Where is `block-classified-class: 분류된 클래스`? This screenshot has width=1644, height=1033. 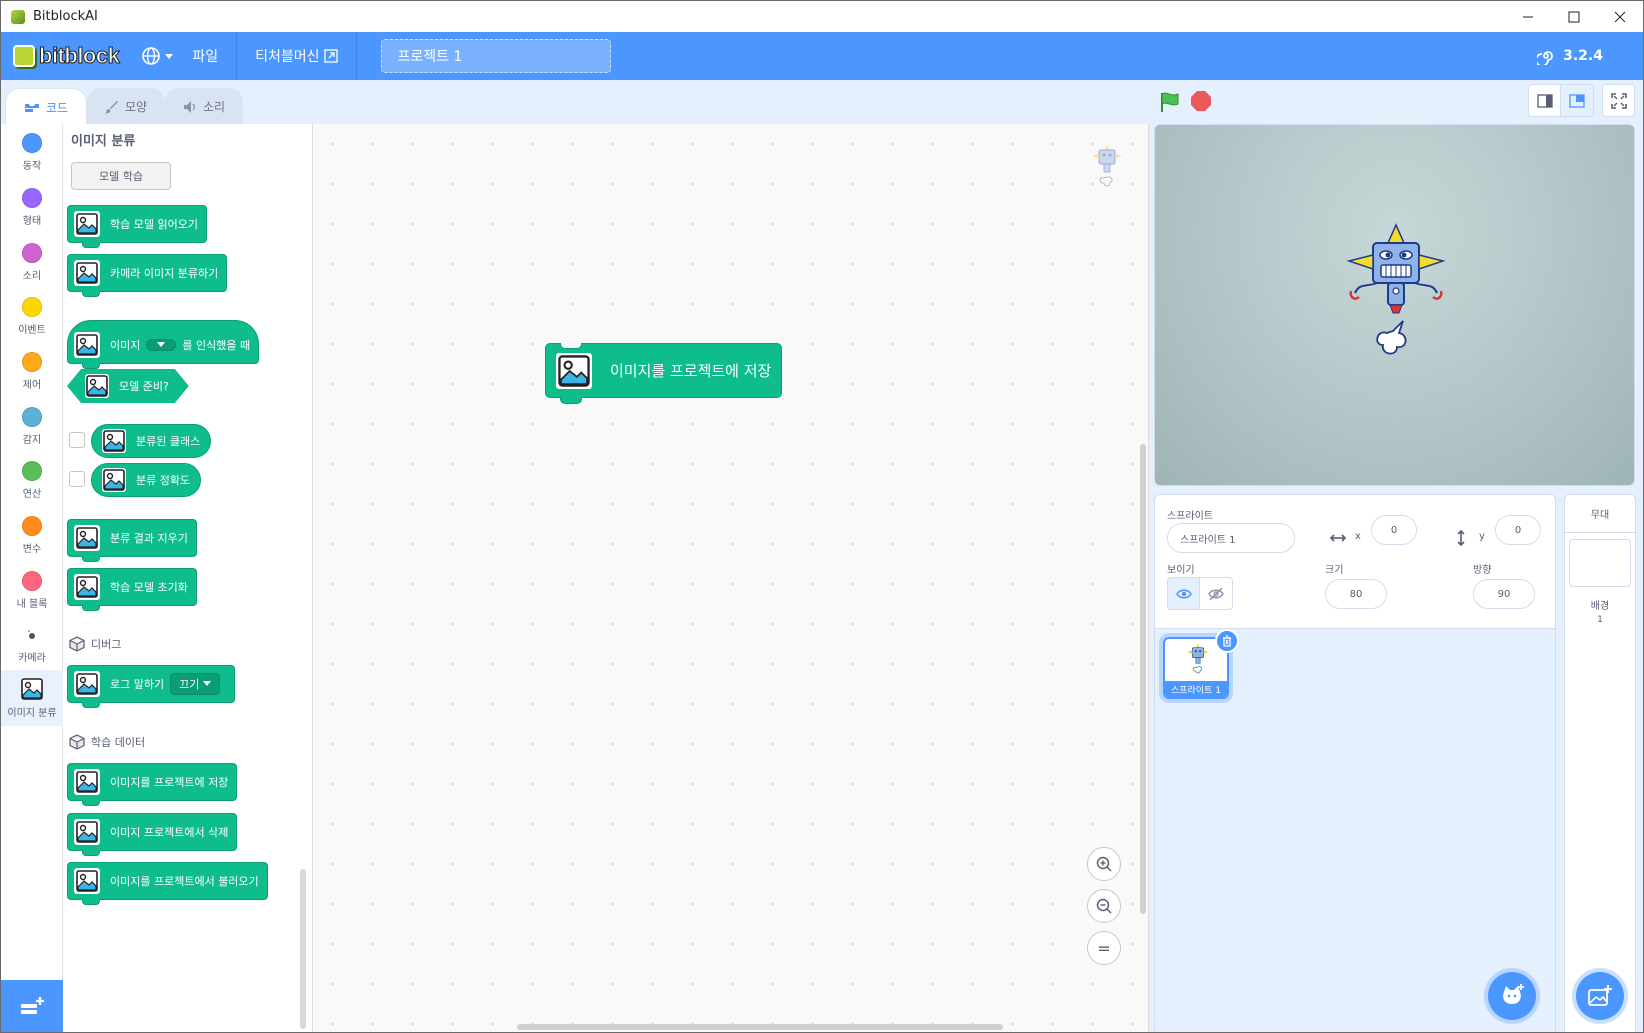 block-classified-class: 분류된 클래스 is located at coordinates (151, 441).